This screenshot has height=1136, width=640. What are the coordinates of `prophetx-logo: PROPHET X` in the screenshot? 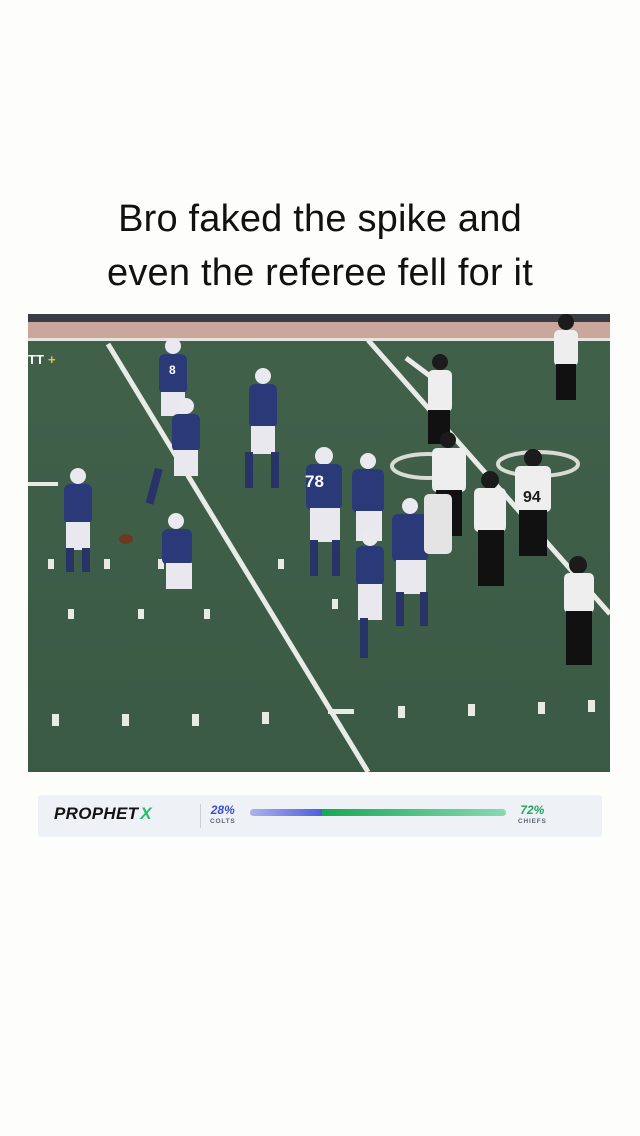 It's located at (103, 814).